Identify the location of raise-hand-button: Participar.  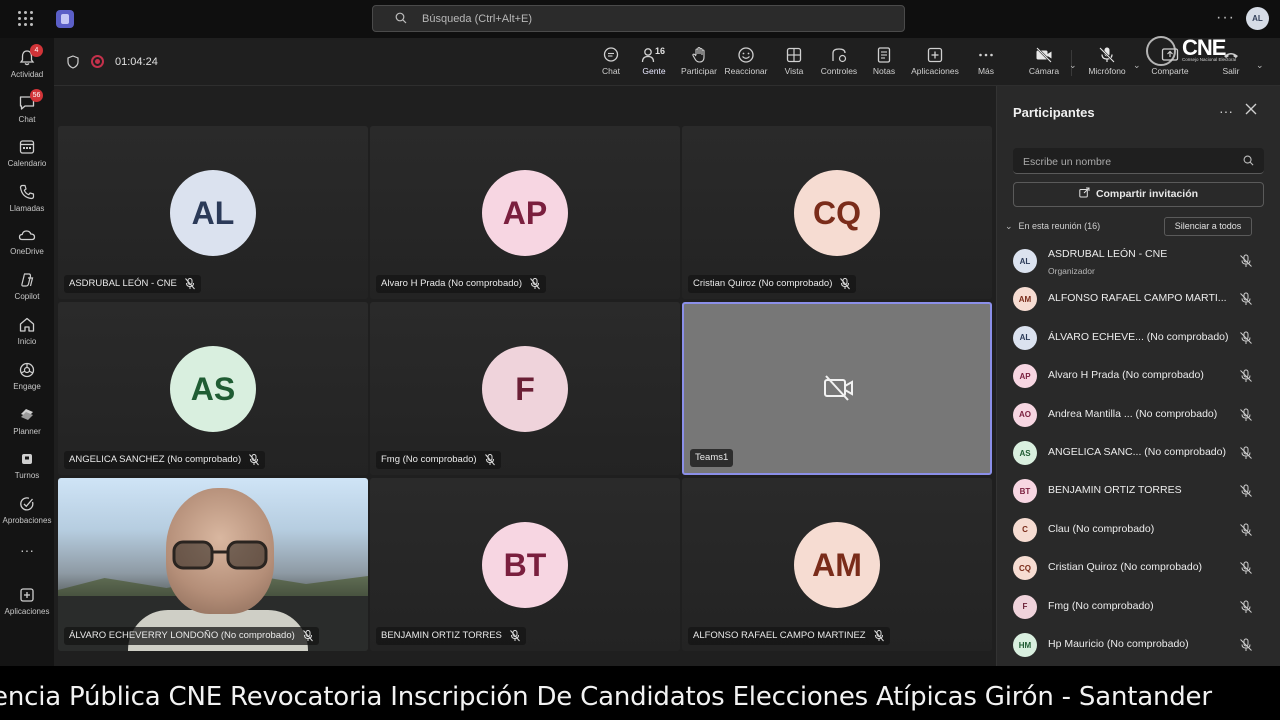
(699, 64).